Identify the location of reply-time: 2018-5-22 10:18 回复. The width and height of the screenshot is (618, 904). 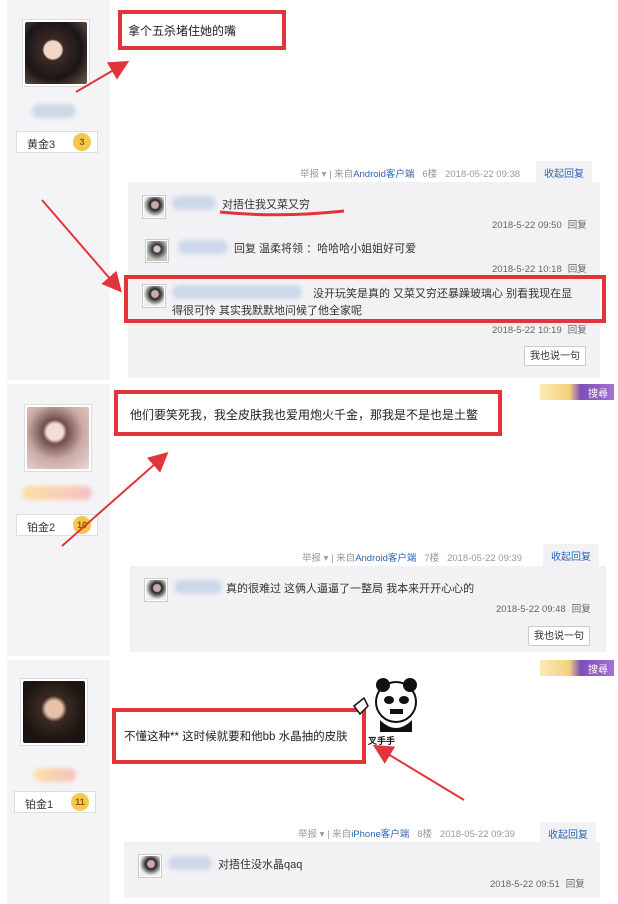
(539, 269).